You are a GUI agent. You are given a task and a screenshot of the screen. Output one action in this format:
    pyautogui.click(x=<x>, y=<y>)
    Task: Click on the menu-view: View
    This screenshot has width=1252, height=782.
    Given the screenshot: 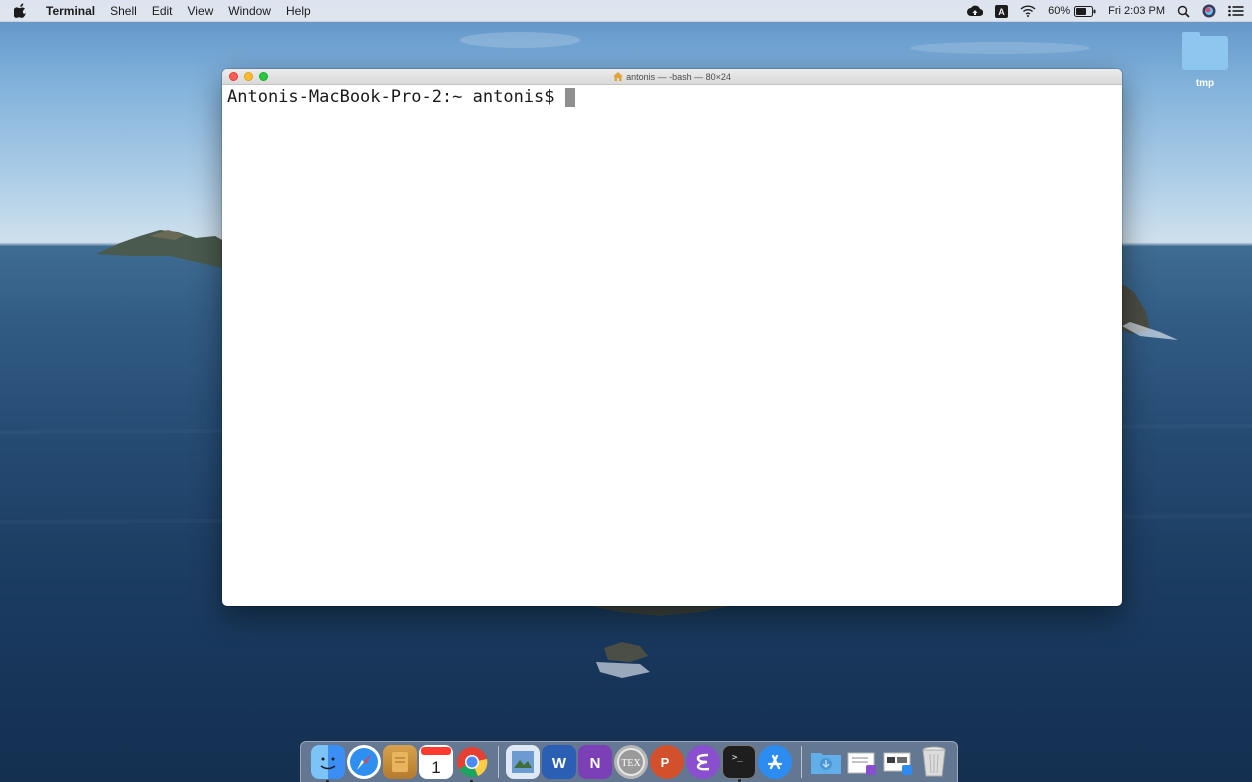 What is the action you would take?
    pyautogui.click(x=201, y=11)
    